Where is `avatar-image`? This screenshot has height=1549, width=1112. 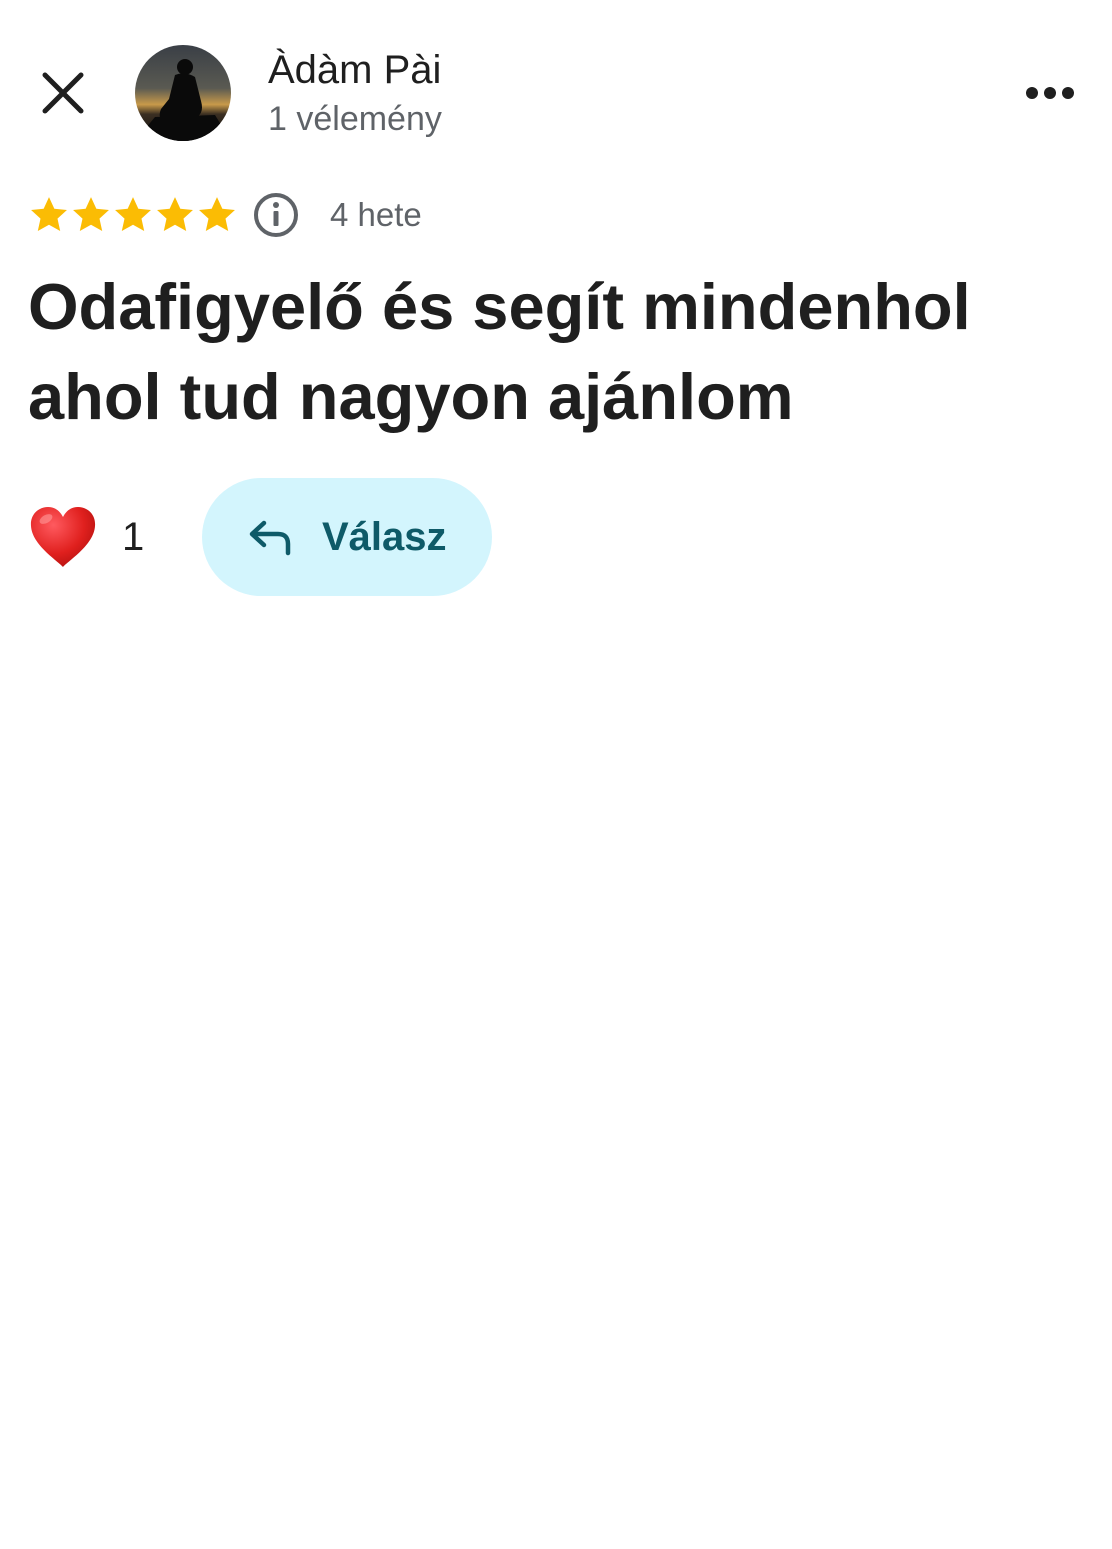
avatar-image is located at coordinates (183, 93).